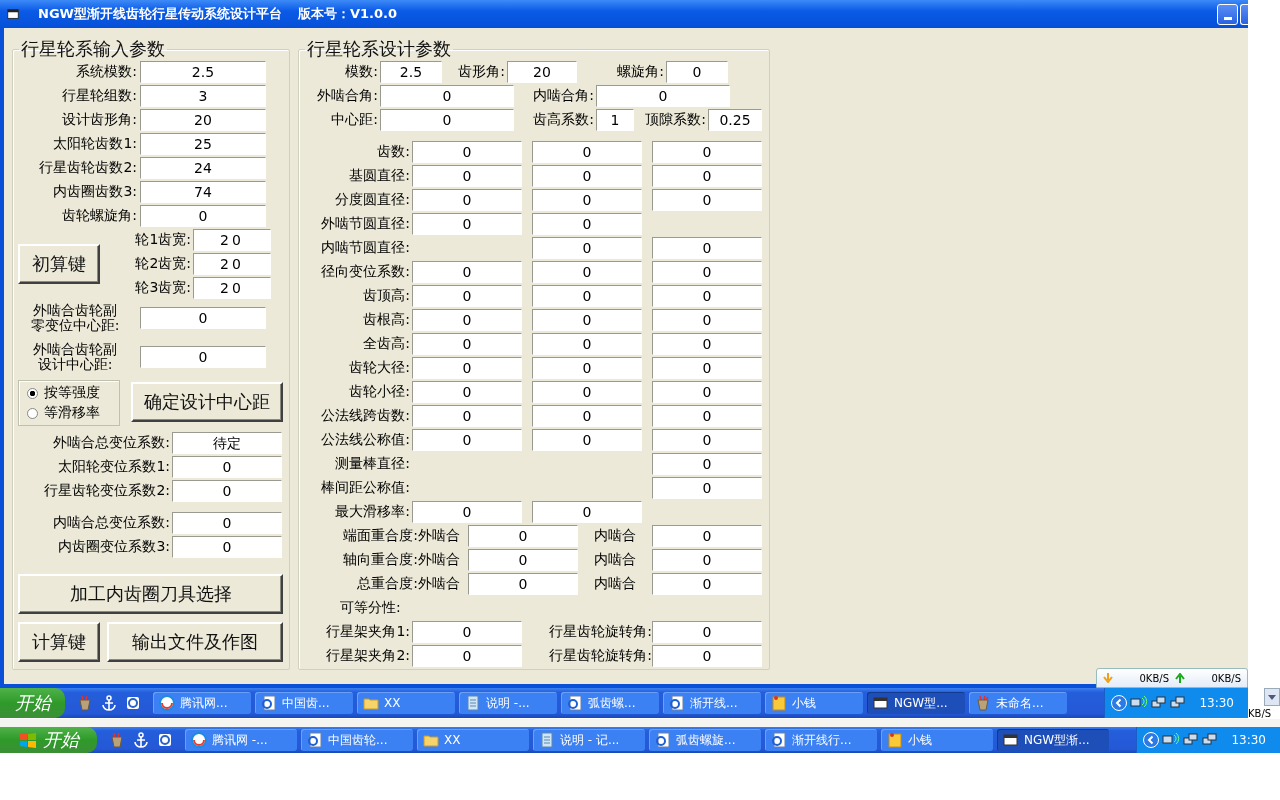 This screenshot has height=800, width=1280. I want to click on input-field: 1, so click(615, 120).